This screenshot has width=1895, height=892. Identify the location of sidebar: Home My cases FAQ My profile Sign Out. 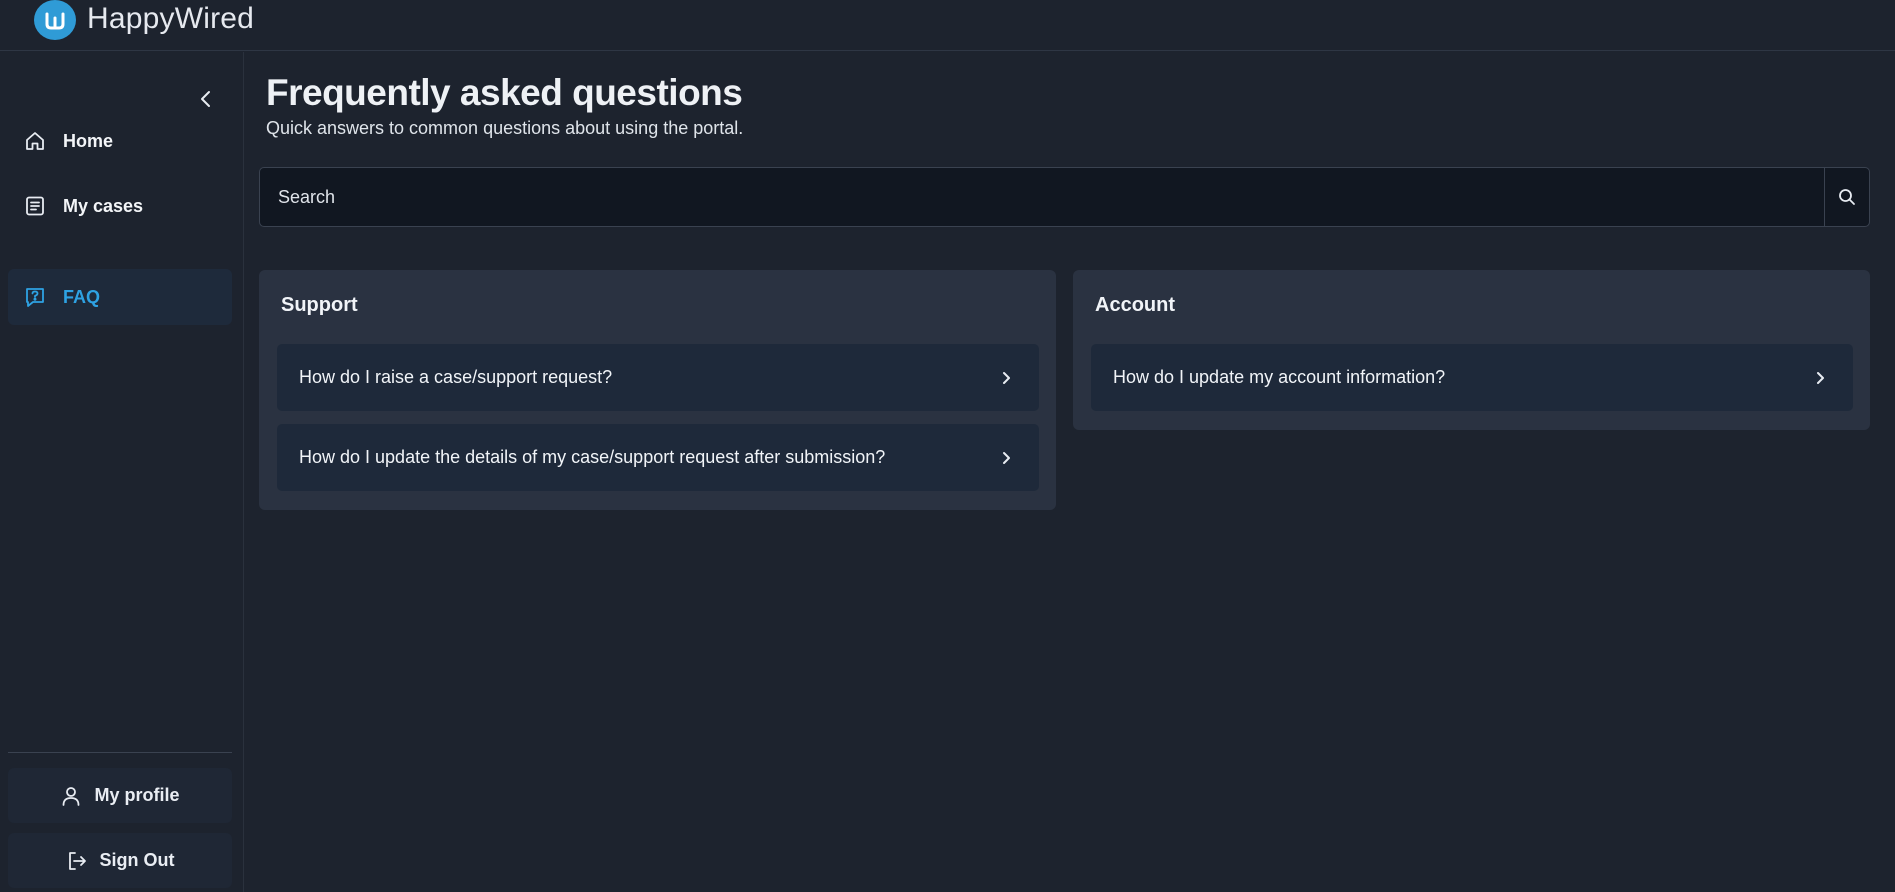
(122, 472).